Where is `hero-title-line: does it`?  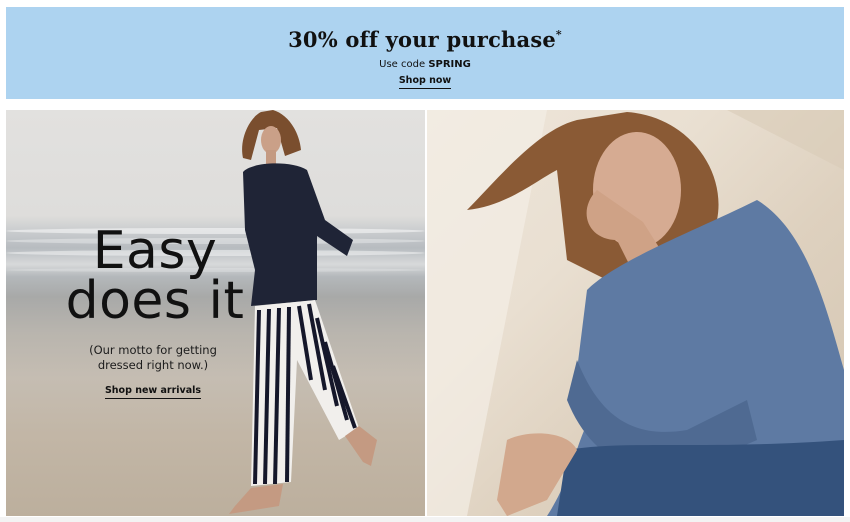 hero-title-line: does it is located at coordinates (155, 301).